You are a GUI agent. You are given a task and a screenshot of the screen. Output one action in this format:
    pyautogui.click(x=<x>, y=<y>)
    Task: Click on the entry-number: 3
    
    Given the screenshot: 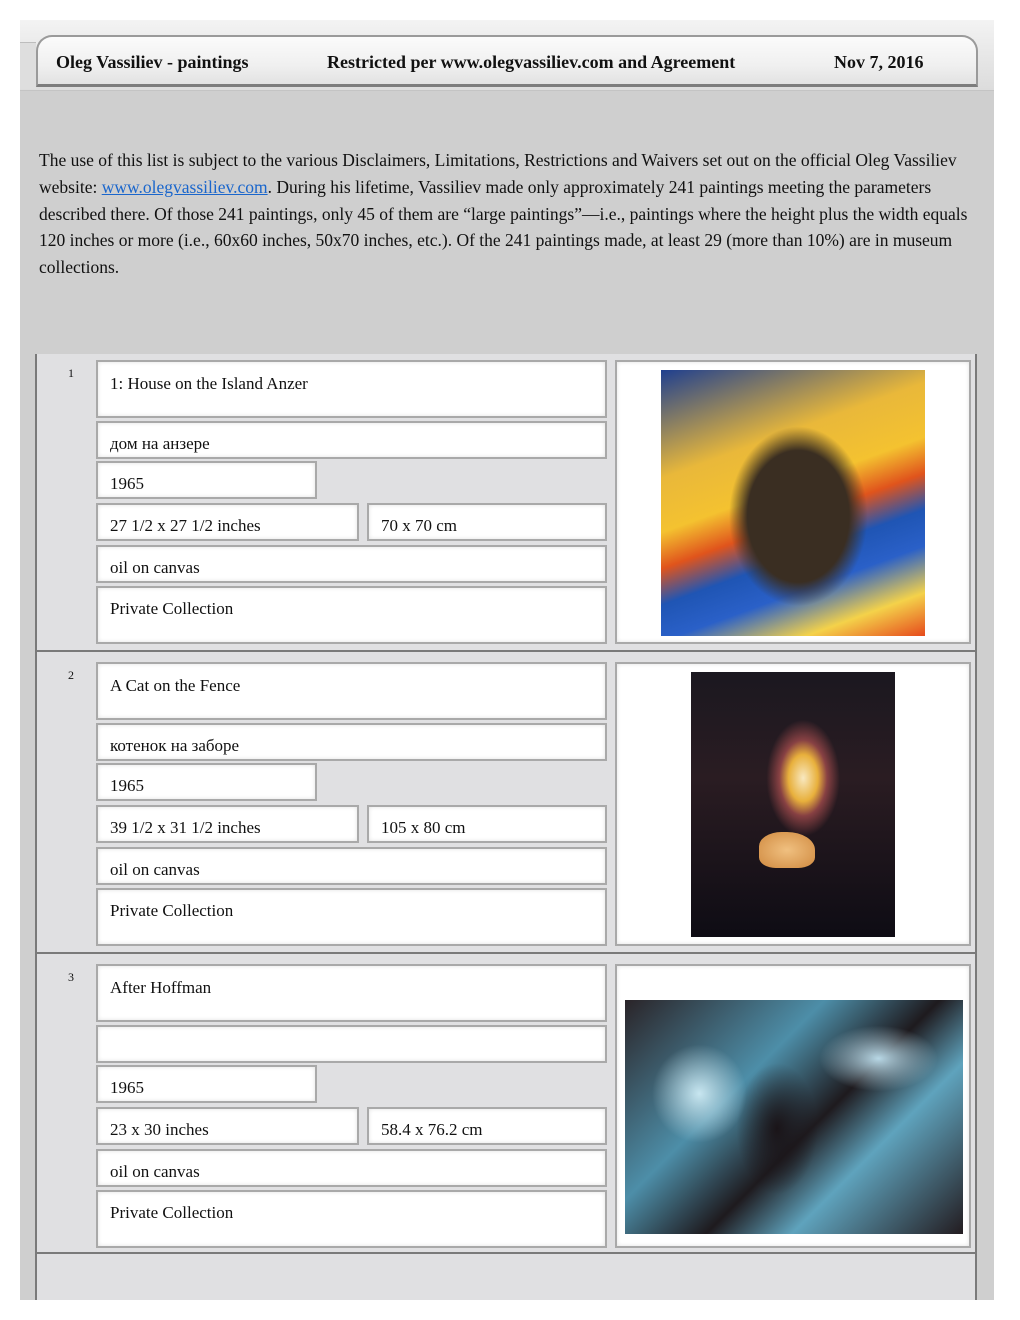 What is the action you would take?
    pyautogui.click(x=71, y=977)
    